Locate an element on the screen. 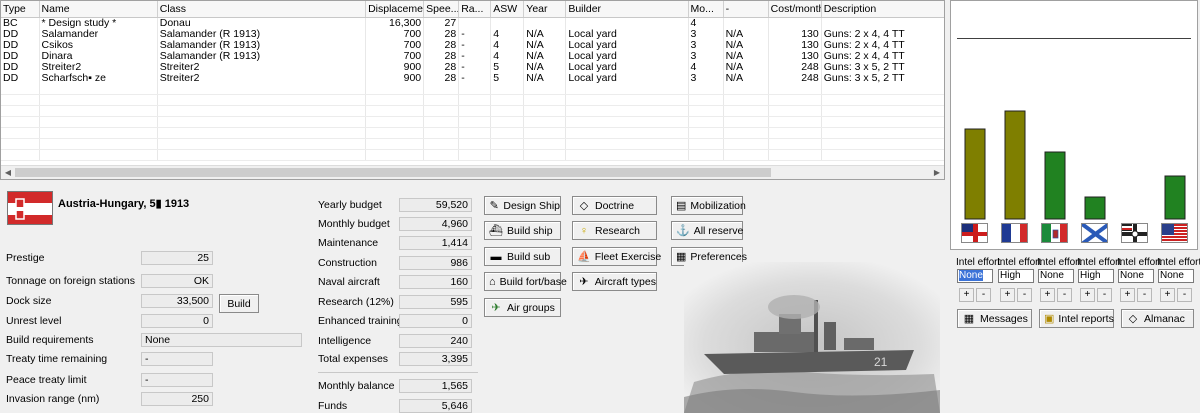 This screenshot has height=413, width=1200. column-header: Type is located at coordinates (20, 9).